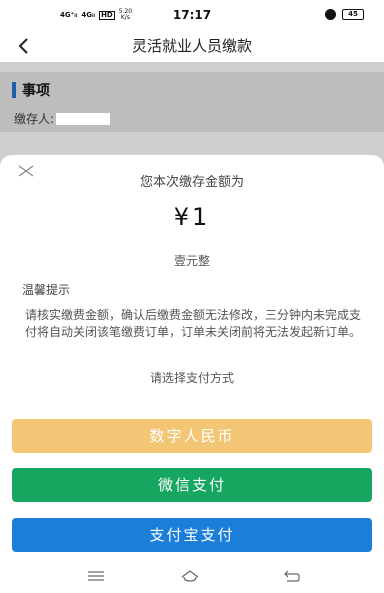 The width and height of the screenshot is (384, 593). Describe the element at coordinates (36, 91) in the screenshot. I see `section-title: 事项` at that location.